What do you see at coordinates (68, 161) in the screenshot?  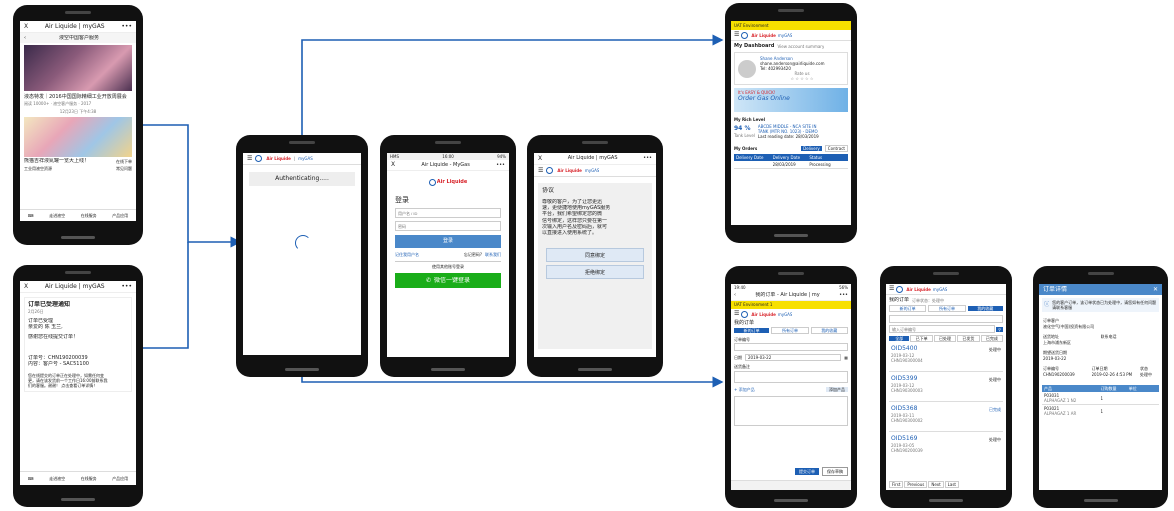 I see `article-title-2: 熊猫吉祥液氮罐一览大上线！` at bounding box center [68, 161].